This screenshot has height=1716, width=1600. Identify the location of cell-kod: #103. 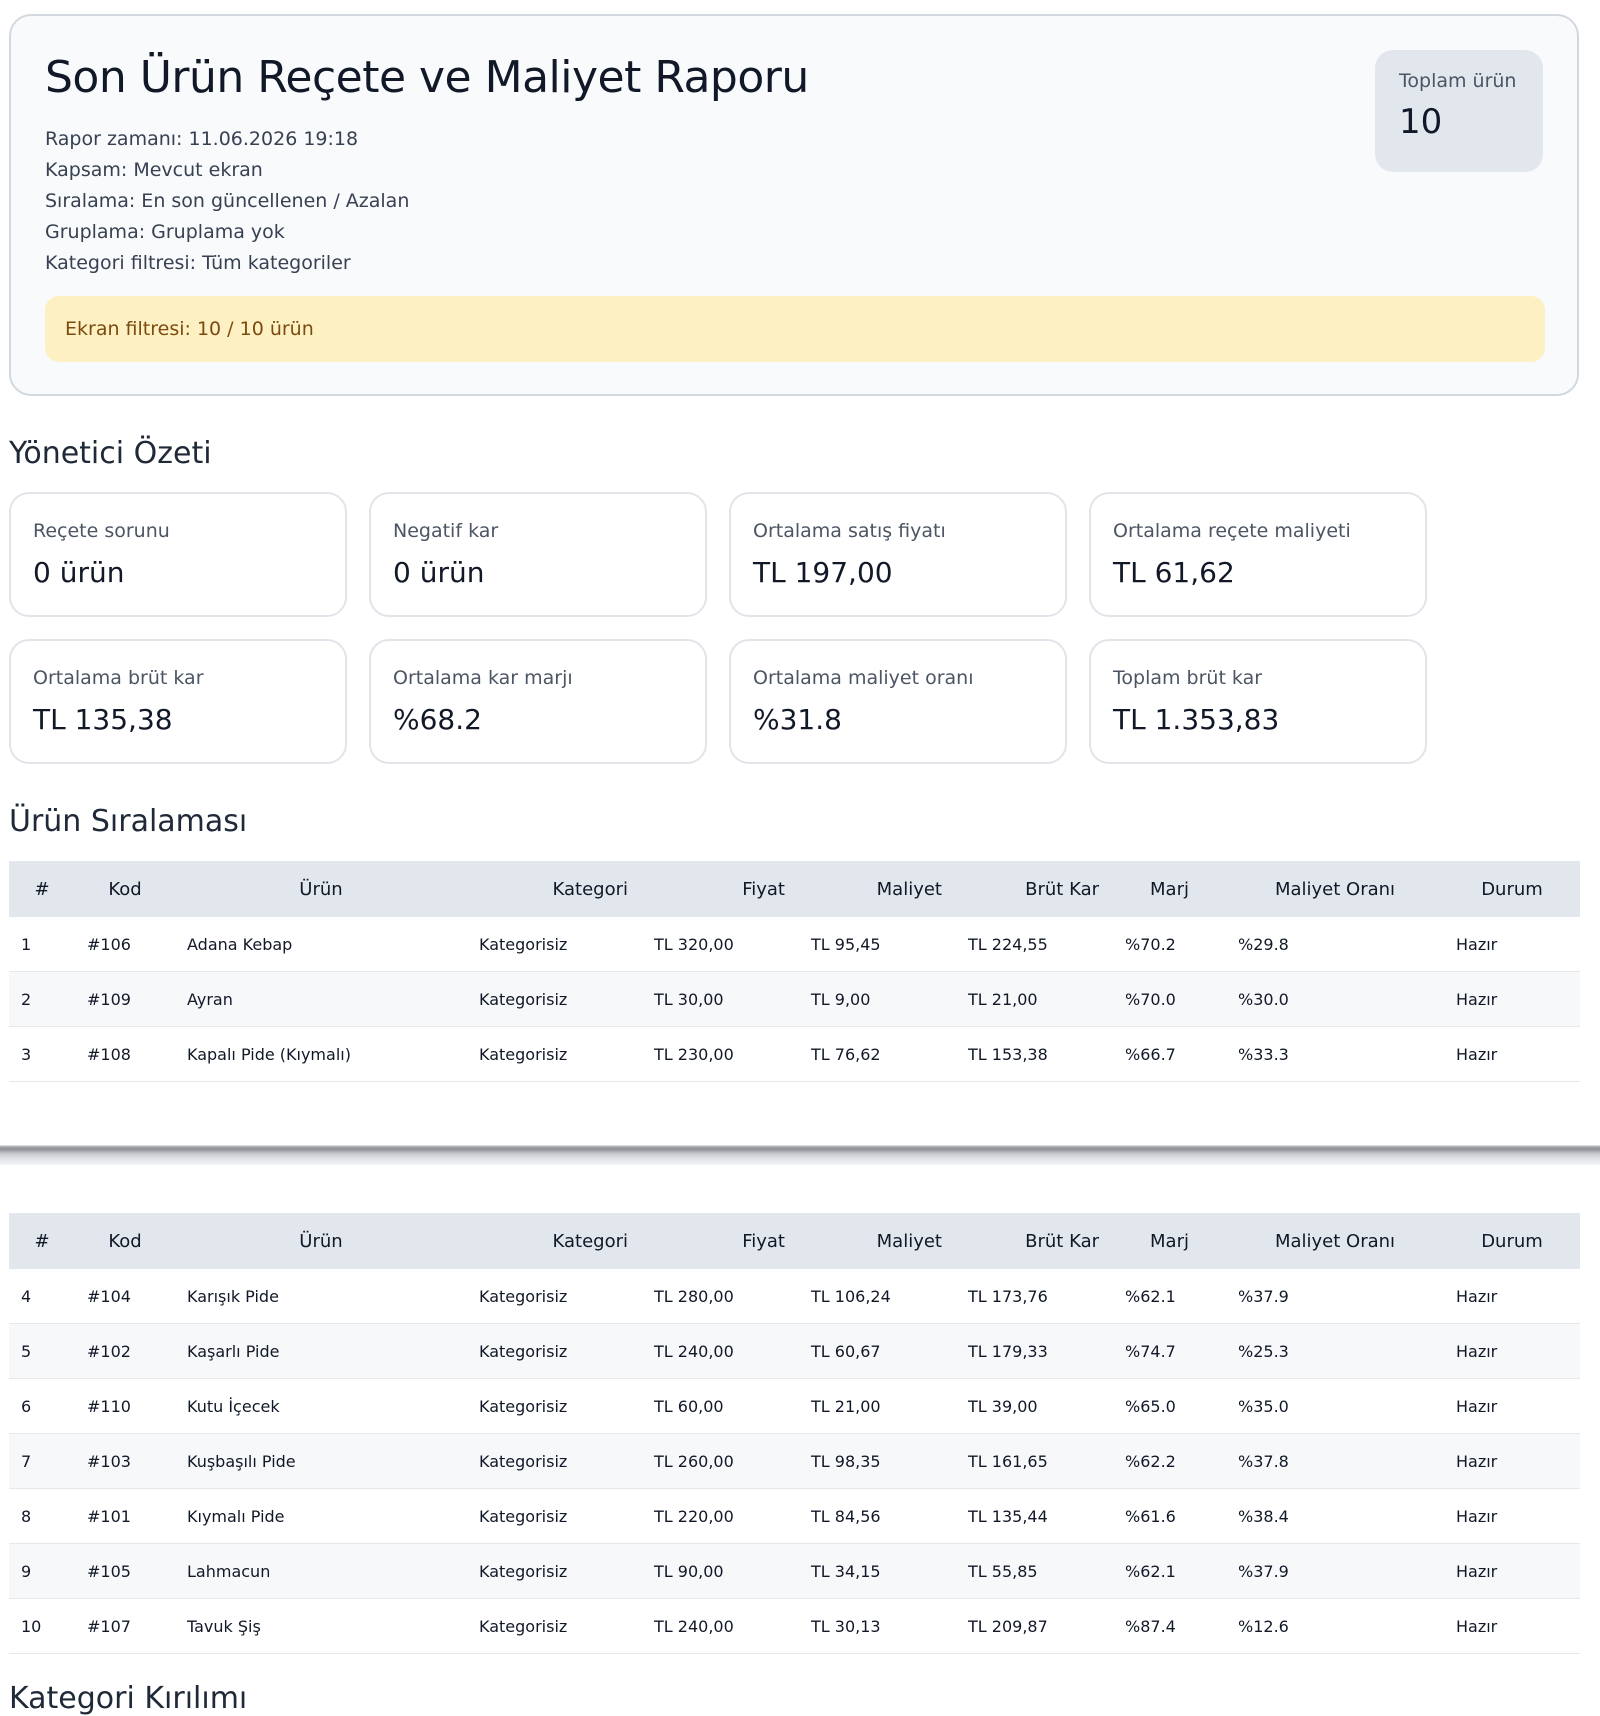
(125, 1461).